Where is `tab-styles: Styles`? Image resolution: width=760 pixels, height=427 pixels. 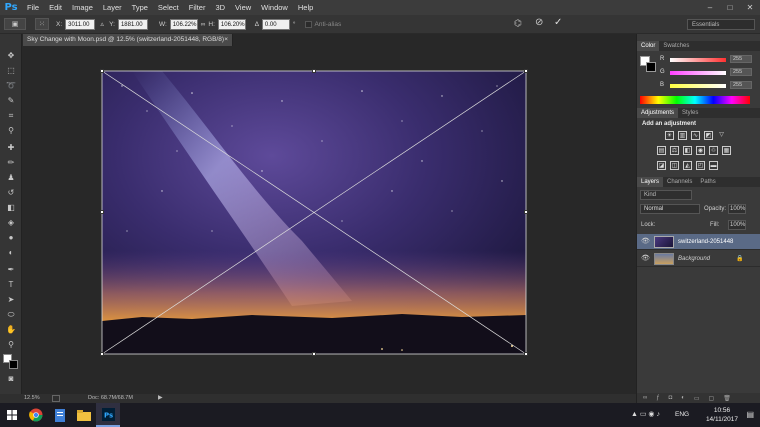 tab-styles: Styles is located at coordinates (690, 113).